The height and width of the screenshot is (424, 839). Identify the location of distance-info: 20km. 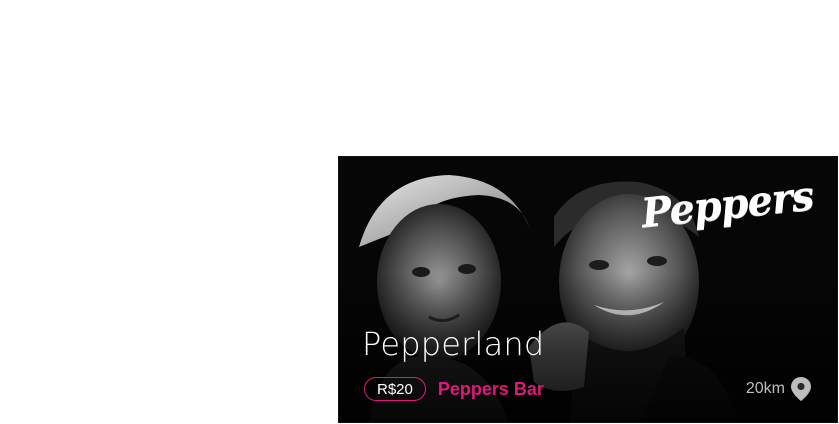
(778, 389).